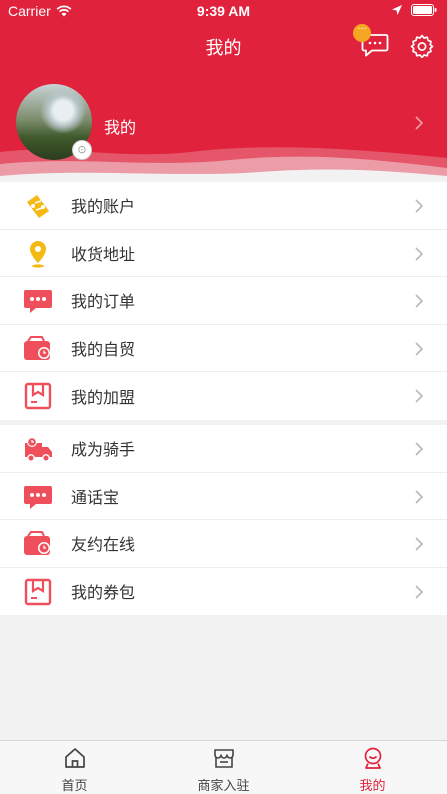  I want to click on menu-item-label: 友约在线, so click(103, 545).